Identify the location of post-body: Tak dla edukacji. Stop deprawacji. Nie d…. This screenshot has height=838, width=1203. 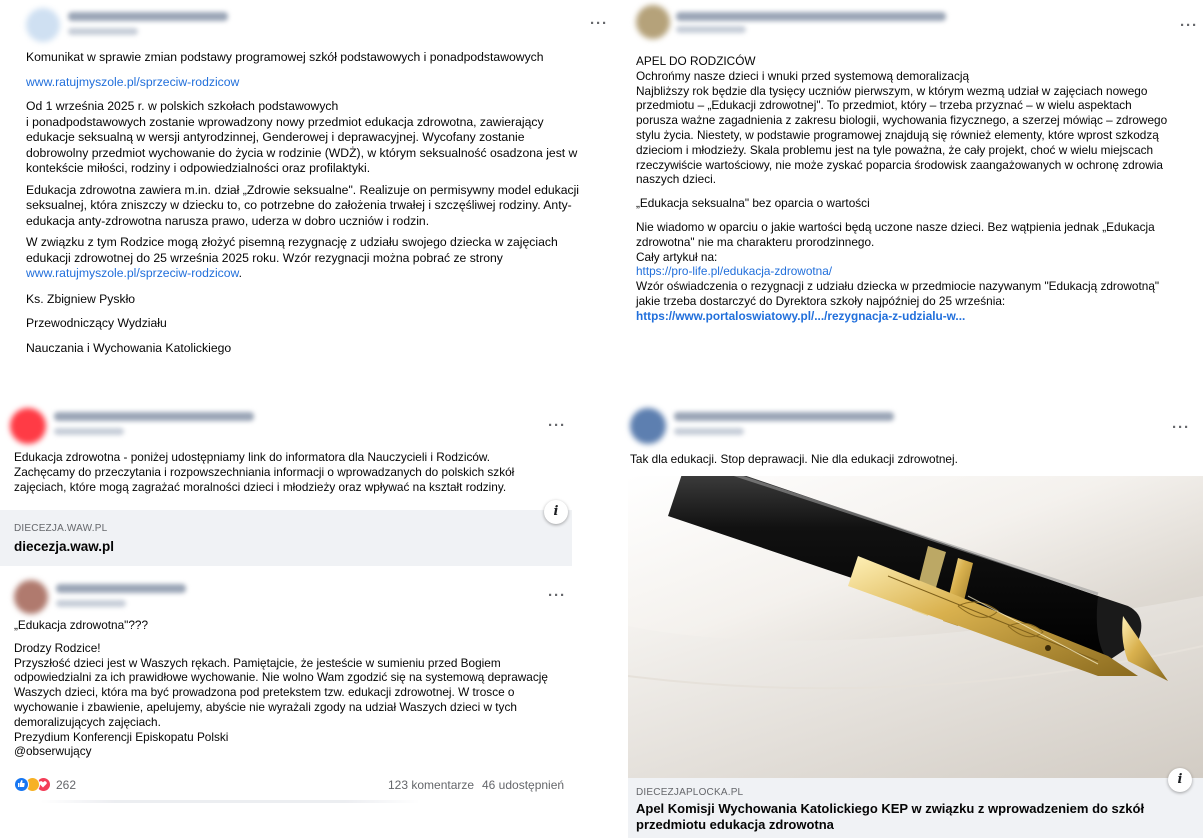
(794, 459).